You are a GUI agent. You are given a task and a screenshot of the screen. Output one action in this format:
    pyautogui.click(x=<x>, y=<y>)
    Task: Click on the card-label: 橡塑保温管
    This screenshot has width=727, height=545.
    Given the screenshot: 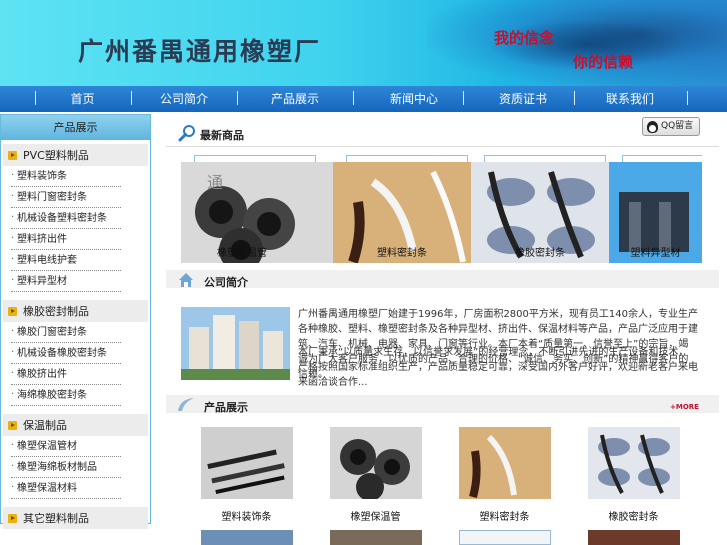 What is the action you would take?
    pyautogui.click(x=242, y=253)
    